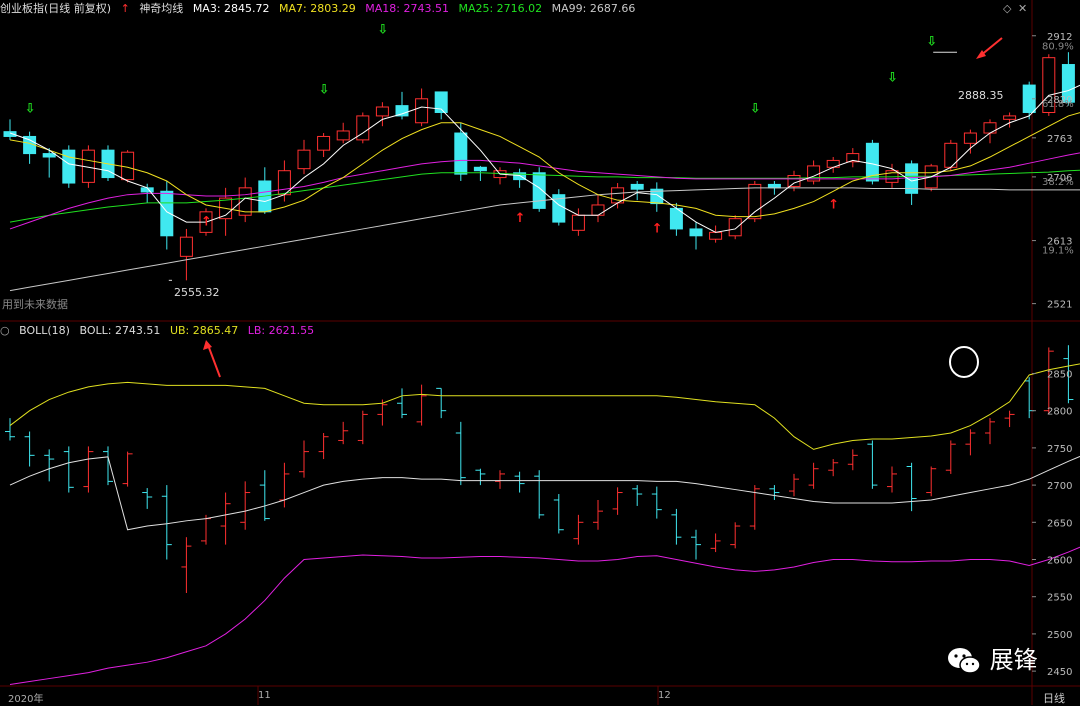 This screenshot has width=1080, height=706. I want to click on axis-date-11: 11, so click(264, 695).